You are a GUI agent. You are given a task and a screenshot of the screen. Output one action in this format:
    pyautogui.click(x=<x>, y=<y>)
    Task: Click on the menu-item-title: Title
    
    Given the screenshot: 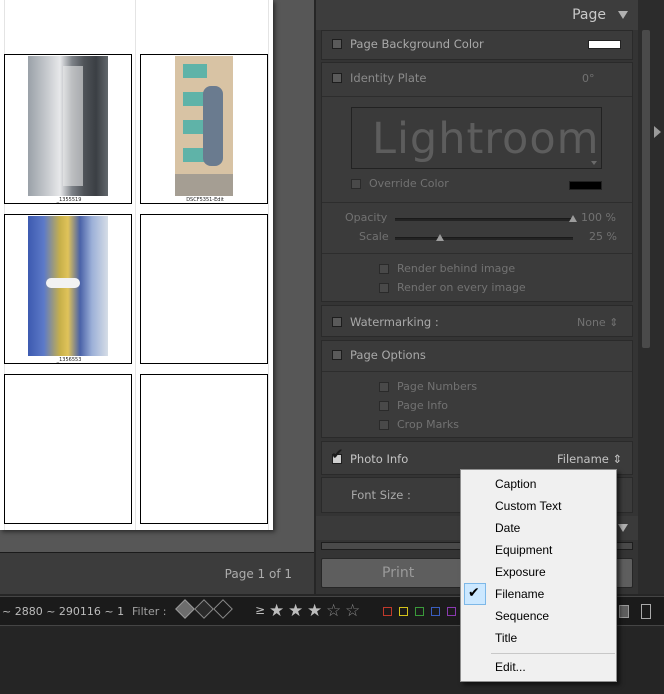 What is the action you would take?
    pyautogui.click(x=506, y=638)
    